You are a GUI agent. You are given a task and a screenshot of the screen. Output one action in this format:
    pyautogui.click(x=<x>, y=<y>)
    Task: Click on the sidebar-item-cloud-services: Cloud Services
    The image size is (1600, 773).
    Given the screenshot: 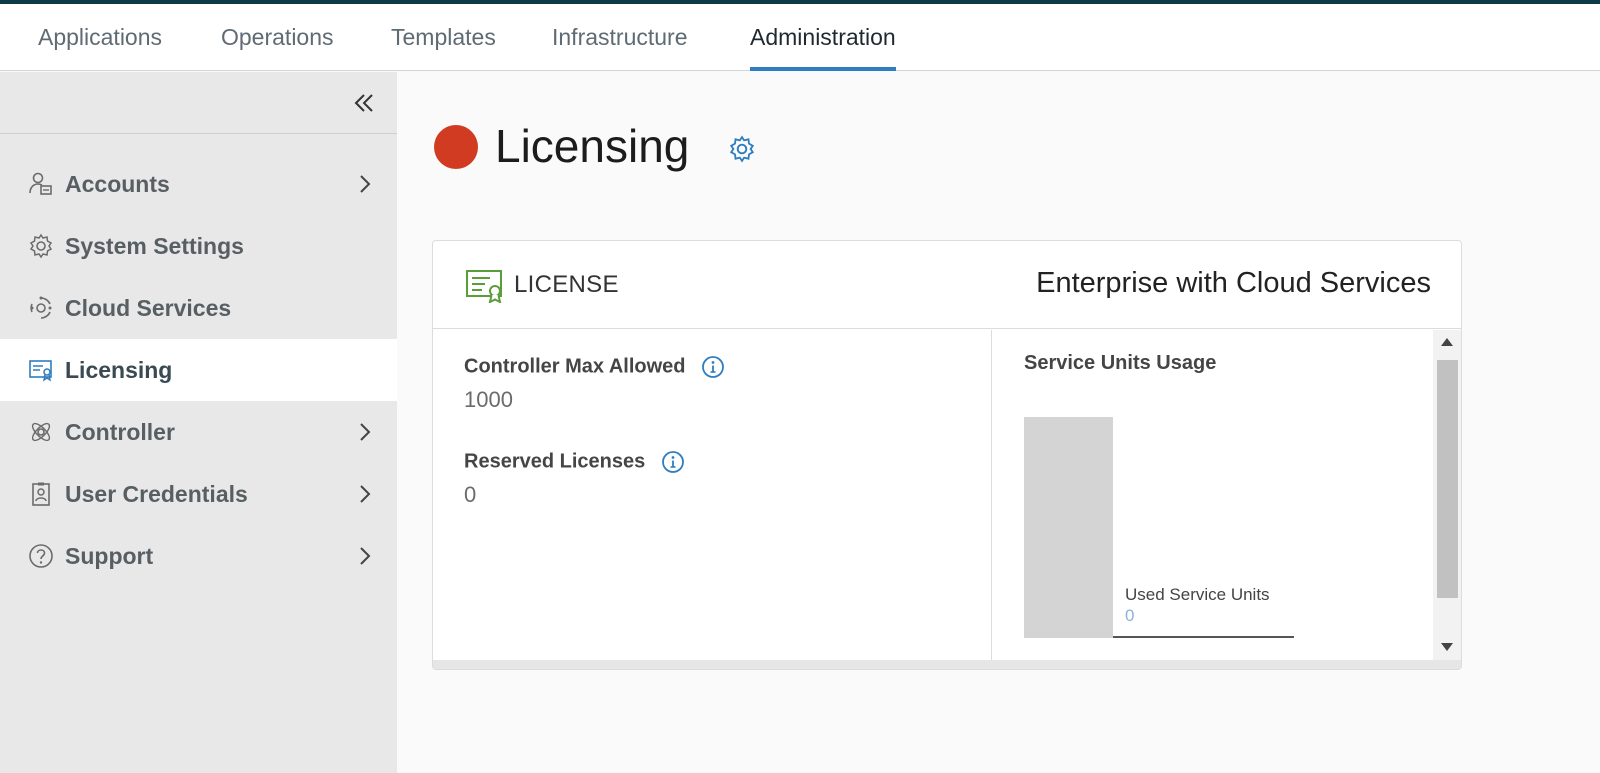 What is the action you would take?
    pyautogui.click(x=198, y=308)
    